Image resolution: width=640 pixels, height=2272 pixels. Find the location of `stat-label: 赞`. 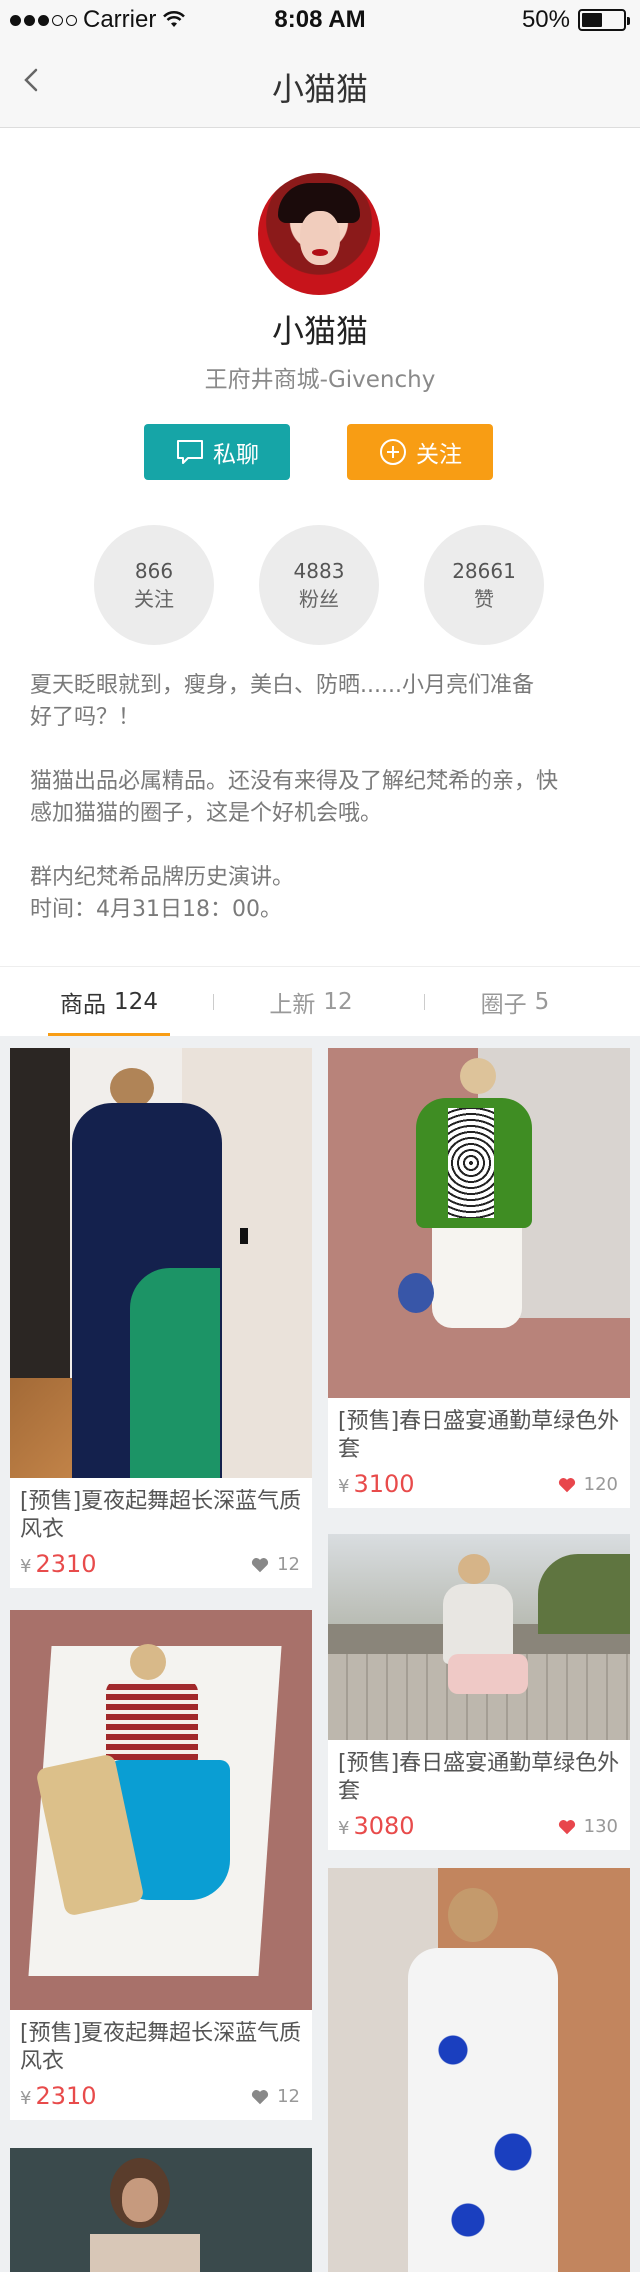

stat-label: 赞 is located at coordinates (484, 599).